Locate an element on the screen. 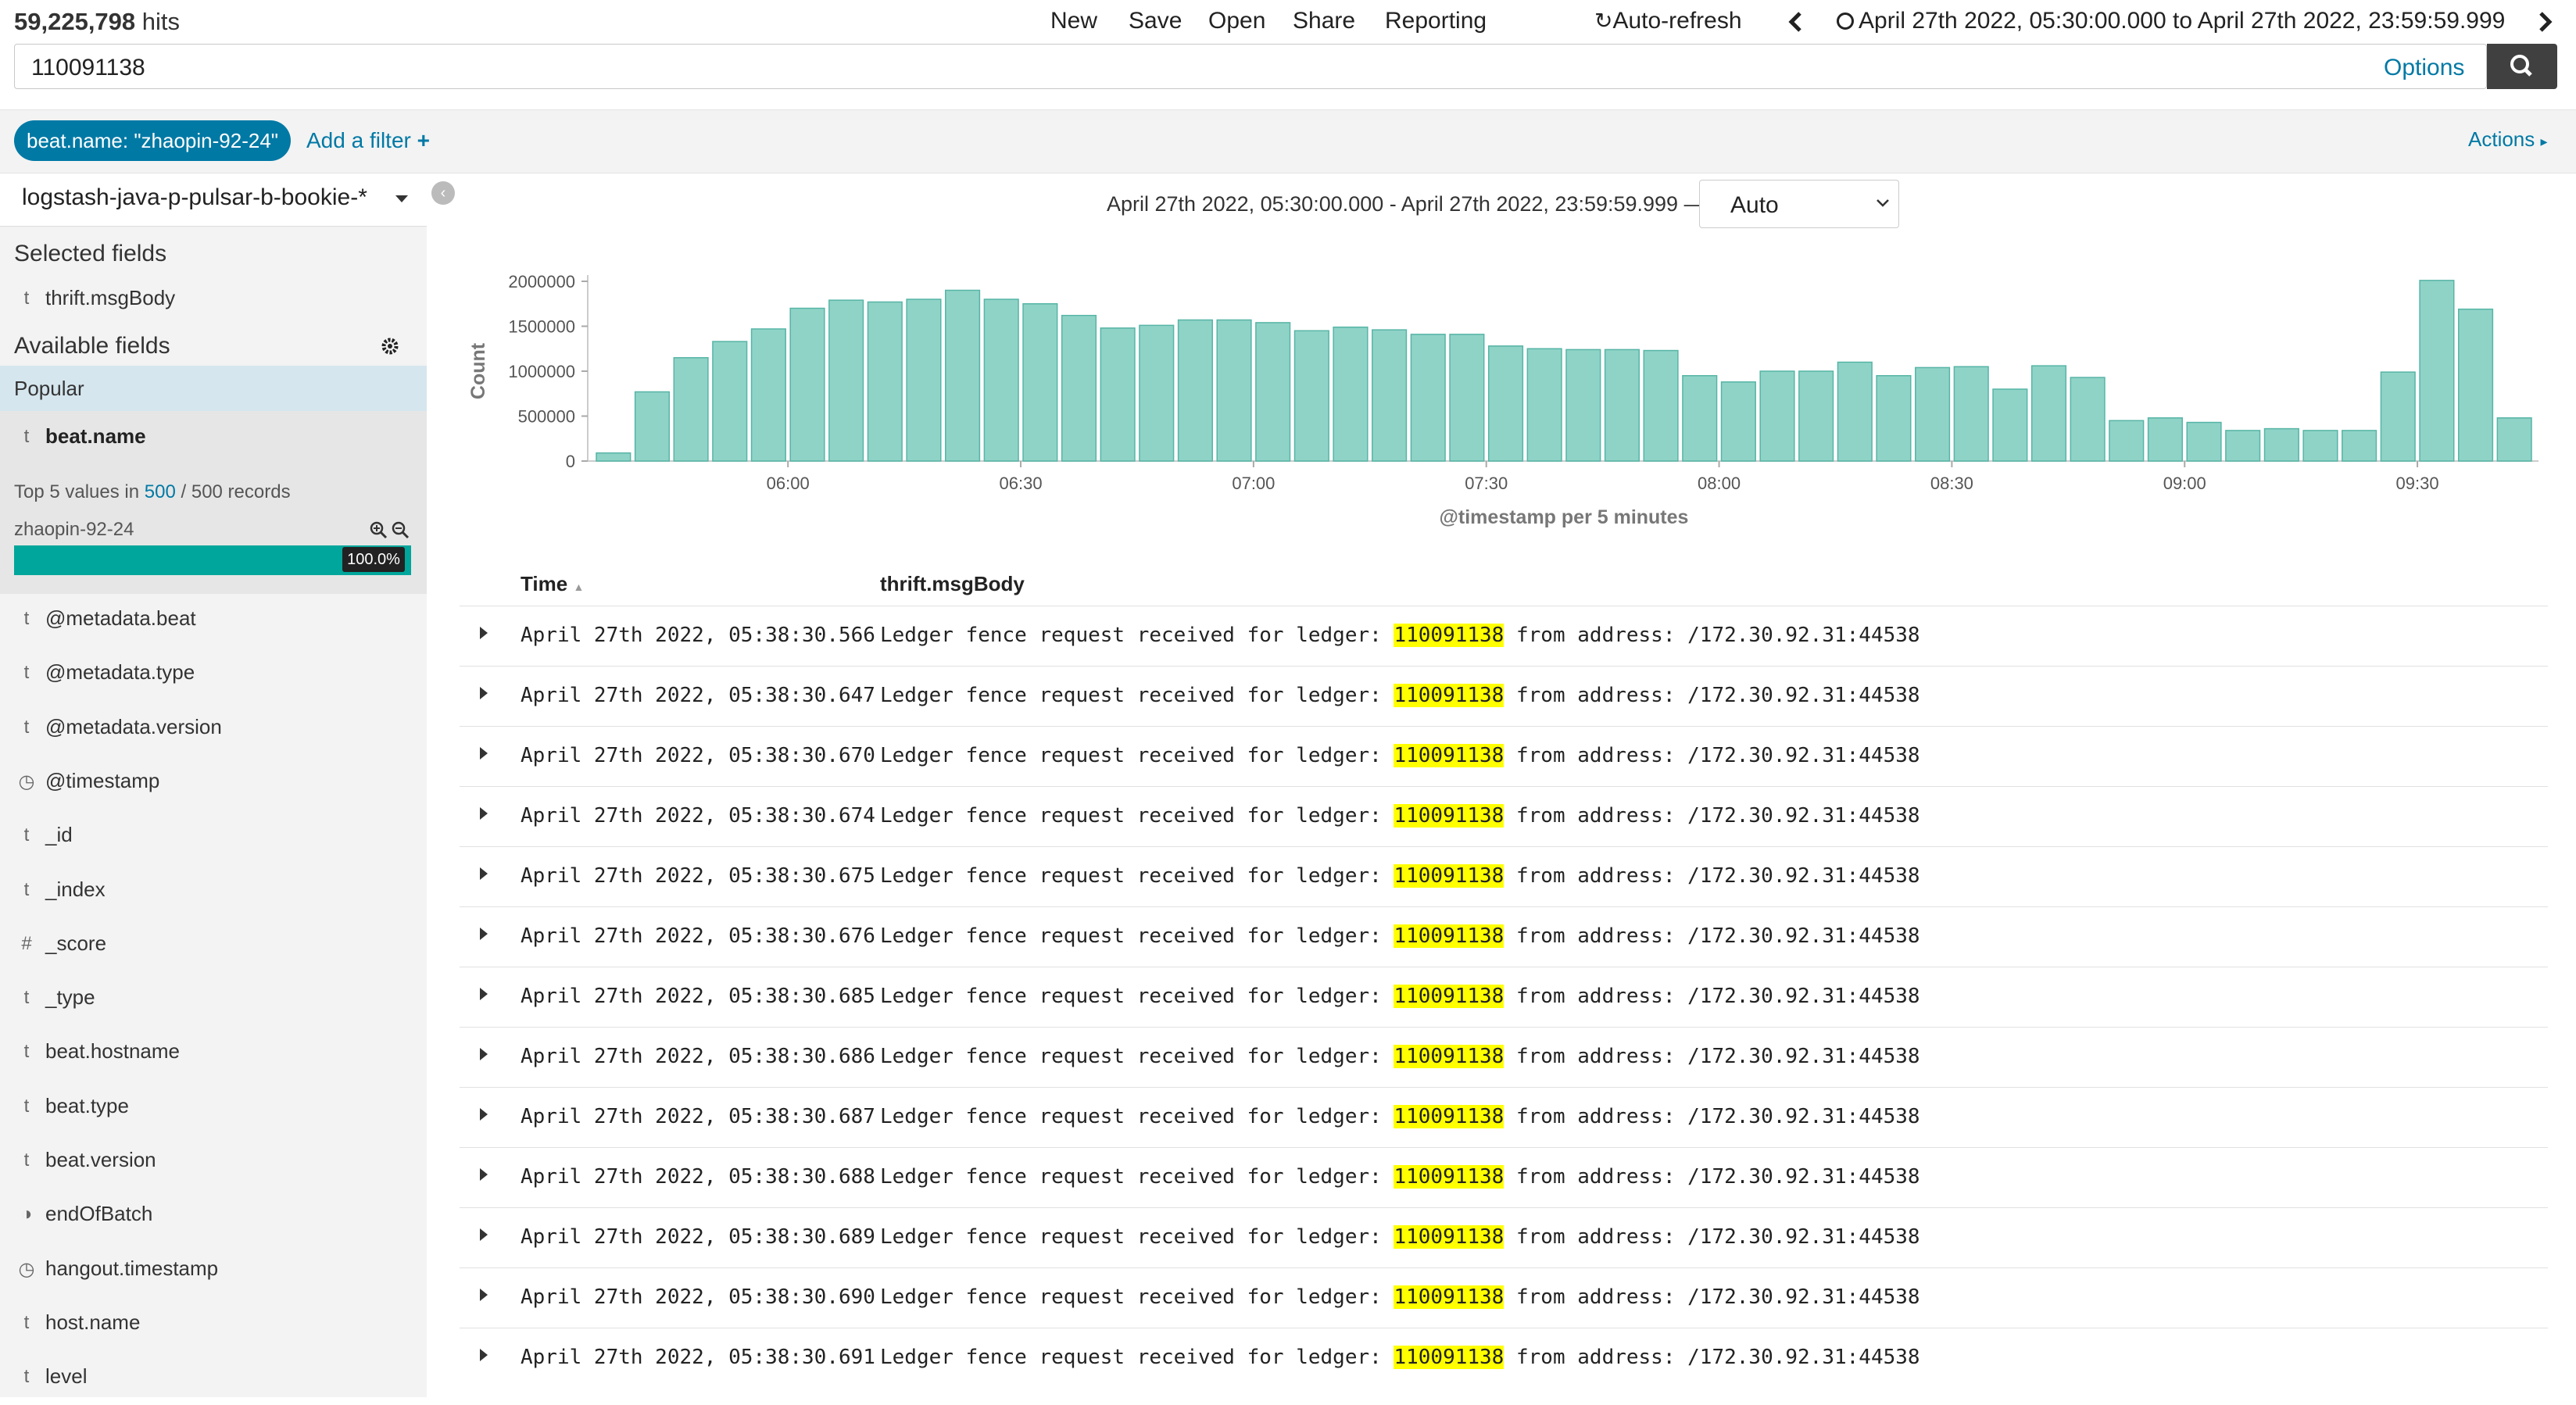  field-host-name: t host.name is located at coordinates (213, 1324).